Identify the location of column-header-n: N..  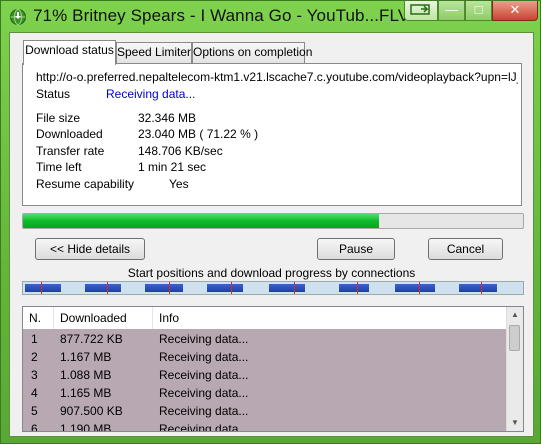
(35, 318).